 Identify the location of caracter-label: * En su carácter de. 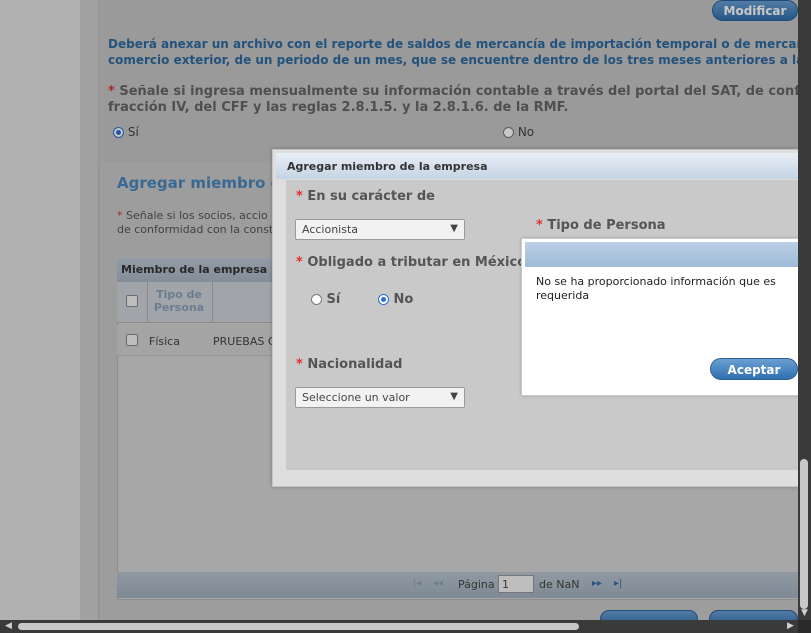
(365, 196).